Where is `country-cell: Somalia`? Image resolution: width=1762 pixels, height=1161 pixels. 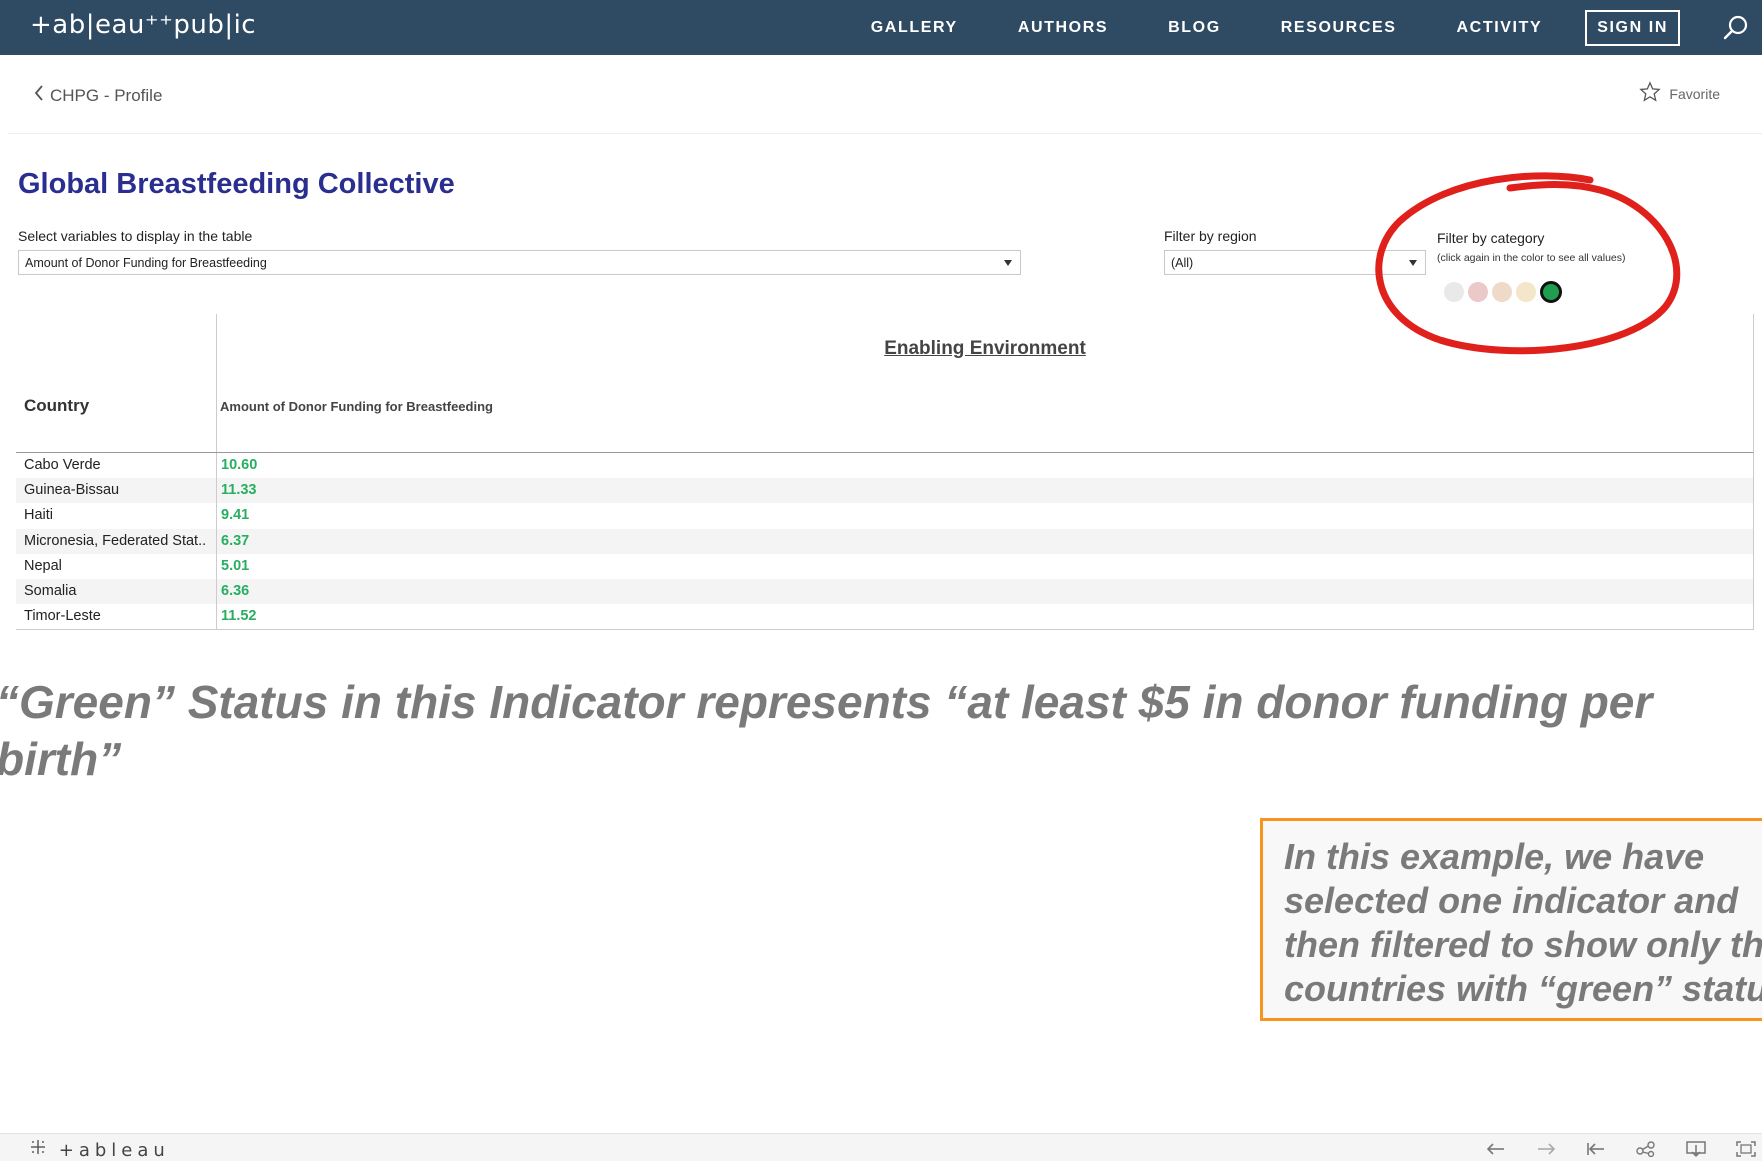 country-cell: Somalia is located at coordinates (116, 591).